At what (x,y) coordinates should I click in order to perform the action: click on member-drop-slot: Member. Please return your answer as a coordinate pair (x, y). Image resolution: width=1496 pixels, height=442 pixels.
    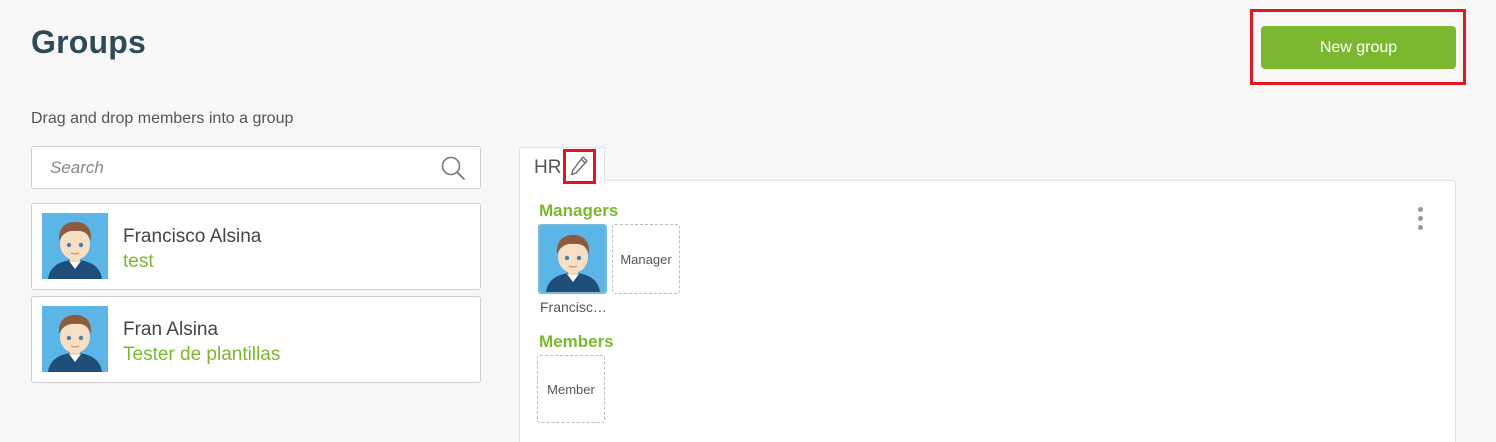
    Looking at the image, I should click on (571, 389).